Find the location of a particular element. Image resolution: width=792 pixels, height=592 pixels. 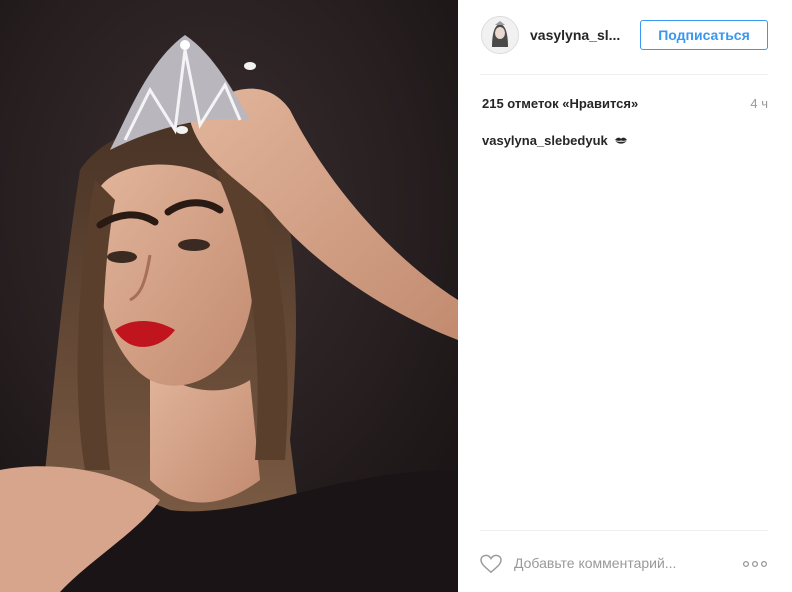

post-timestamp: 4 ч is located at coordinates (759, 103).